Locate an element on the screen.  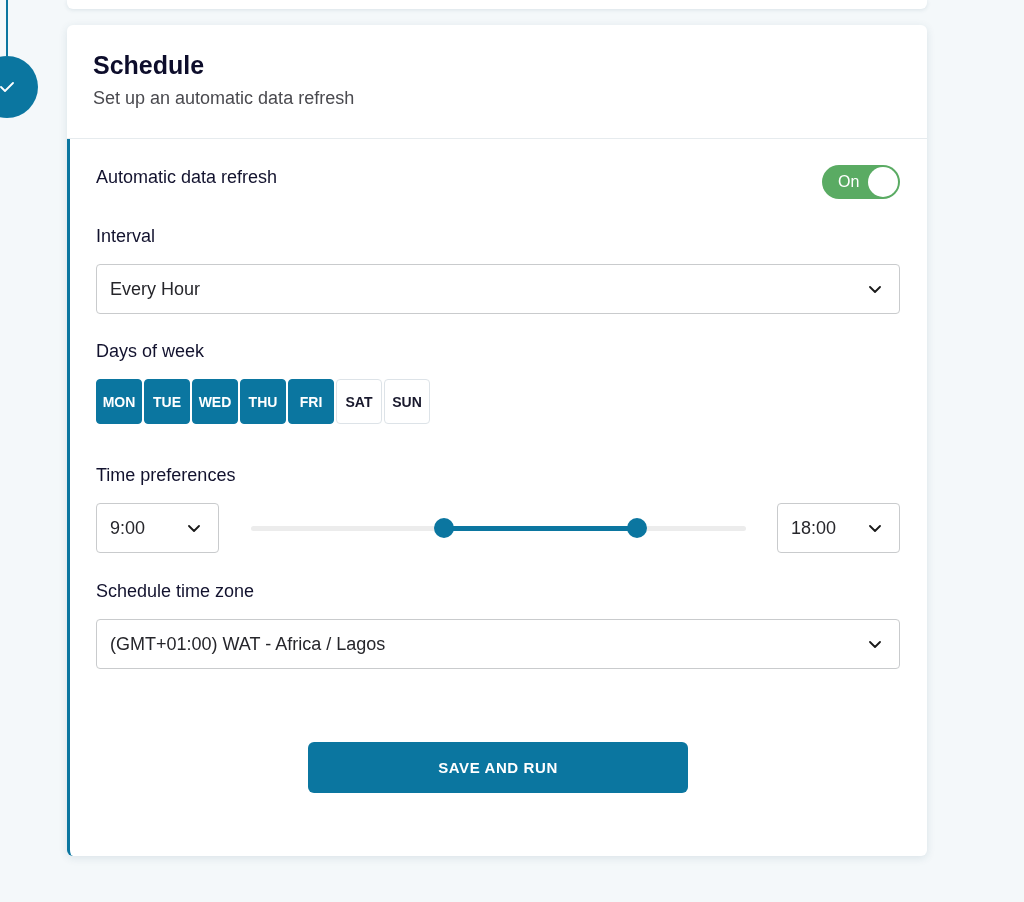
time-range-slider is located at coordinates (498, 528).